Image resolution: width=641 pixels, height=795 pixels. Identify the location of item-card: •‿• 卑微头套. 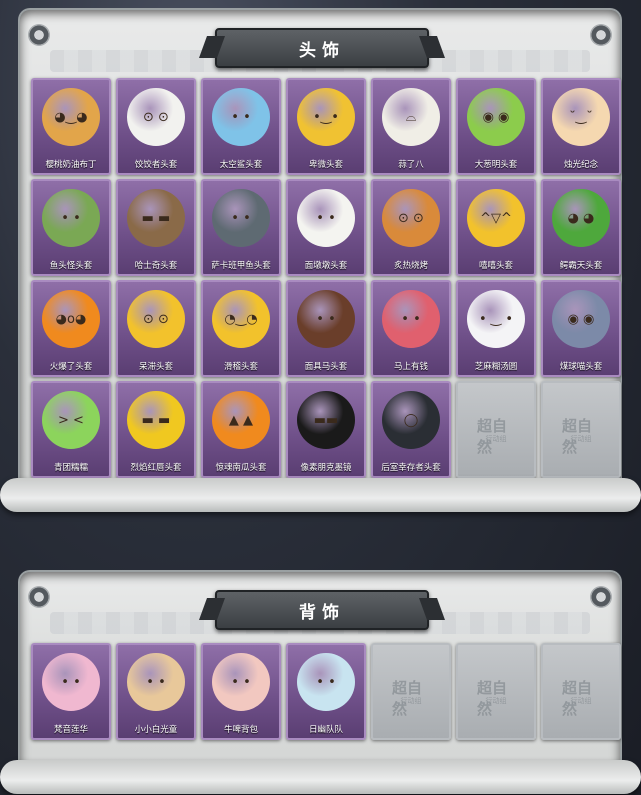
(326, 126).